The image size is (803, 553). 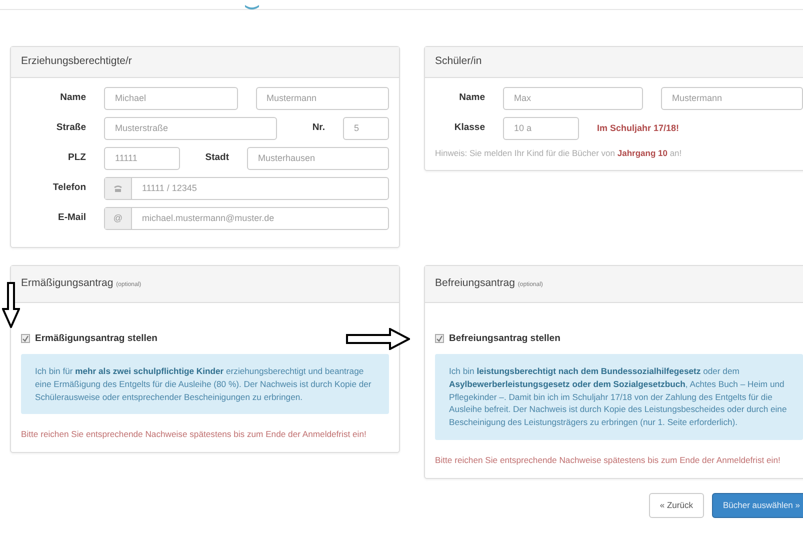 I want to click on panel-title: Befreiungsantrag, so click(x=475, y=282).